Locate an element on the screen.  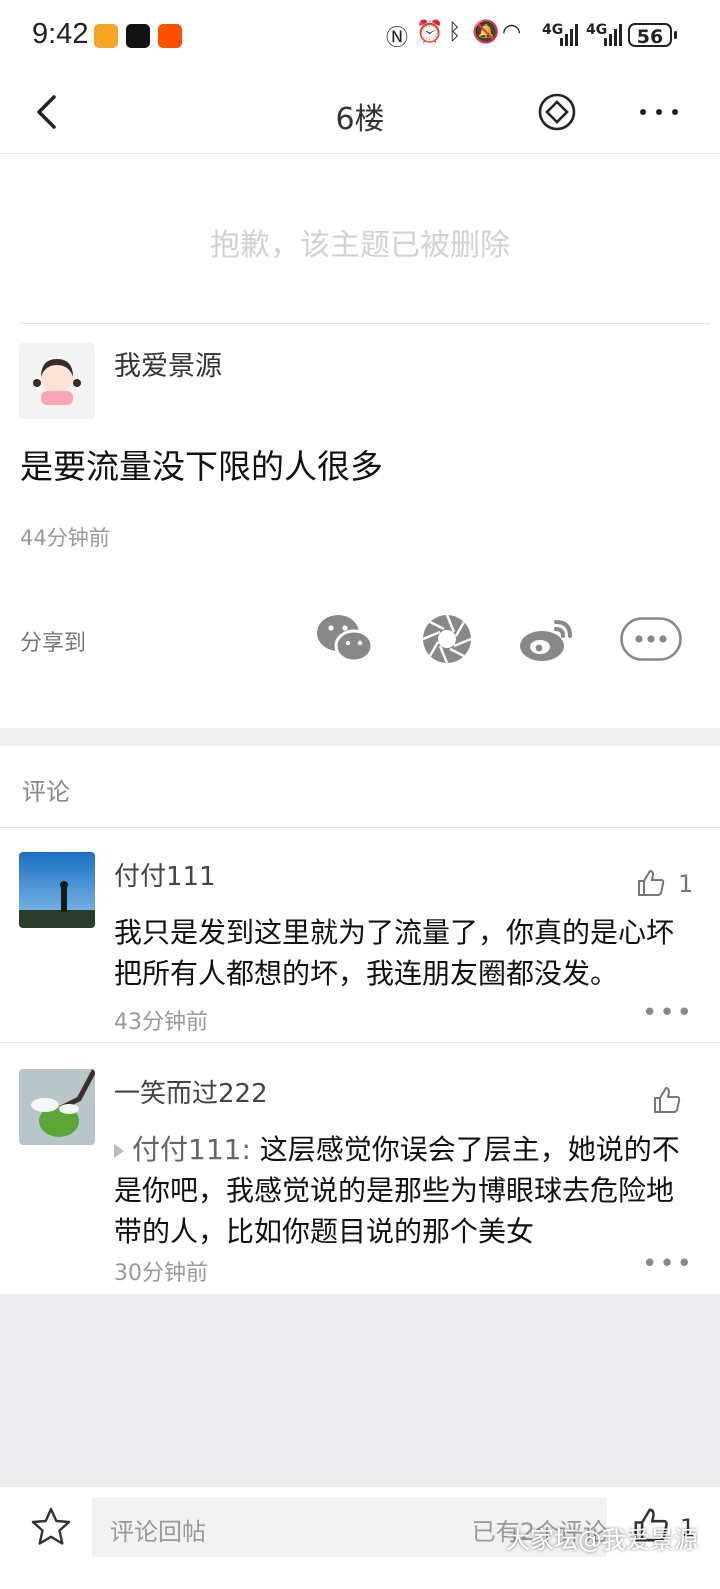
comment-input-placeholder: 评论回帖 is located at coordinates (158, 1532).